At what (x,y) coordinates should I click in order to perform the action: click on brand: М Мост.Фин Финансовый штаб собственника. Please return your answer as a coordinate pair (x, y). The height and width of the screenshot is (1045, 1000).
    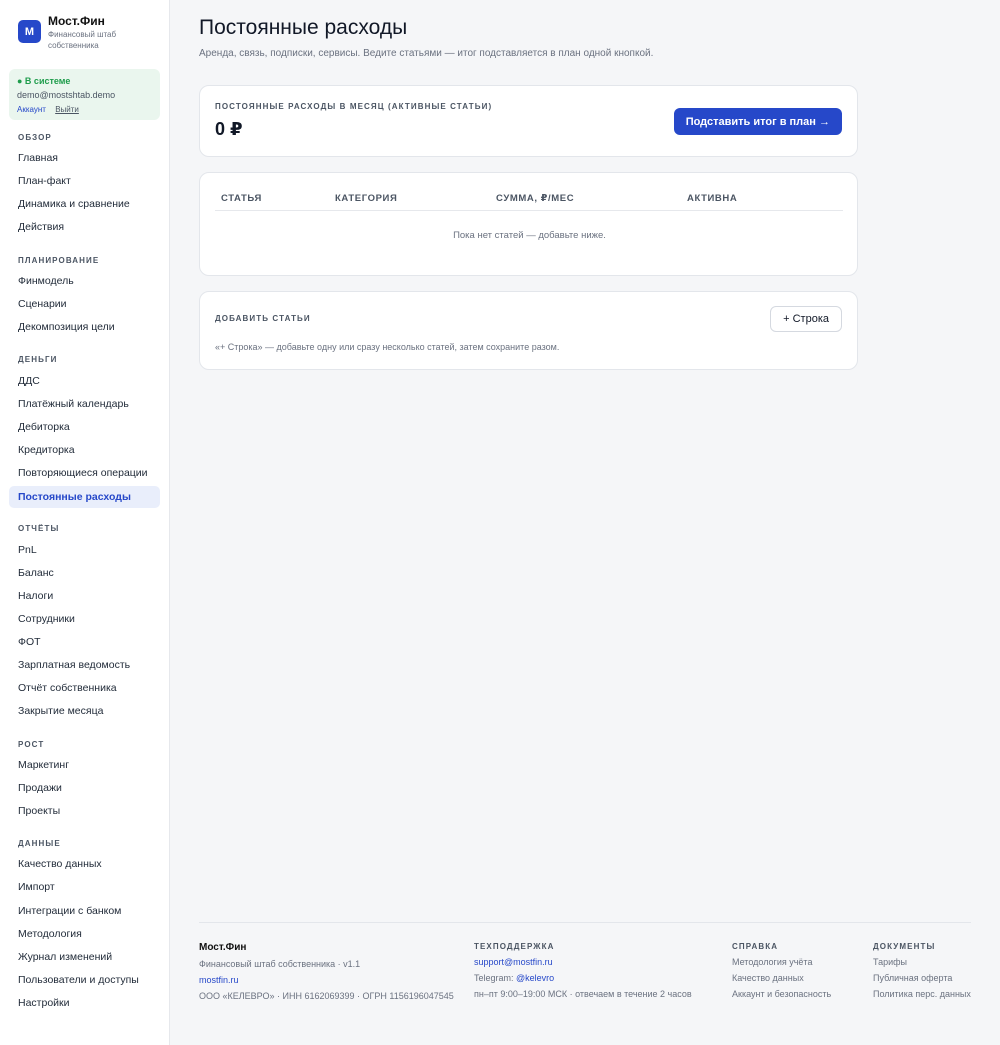
    Looking at the image, I should click on (78, 32).